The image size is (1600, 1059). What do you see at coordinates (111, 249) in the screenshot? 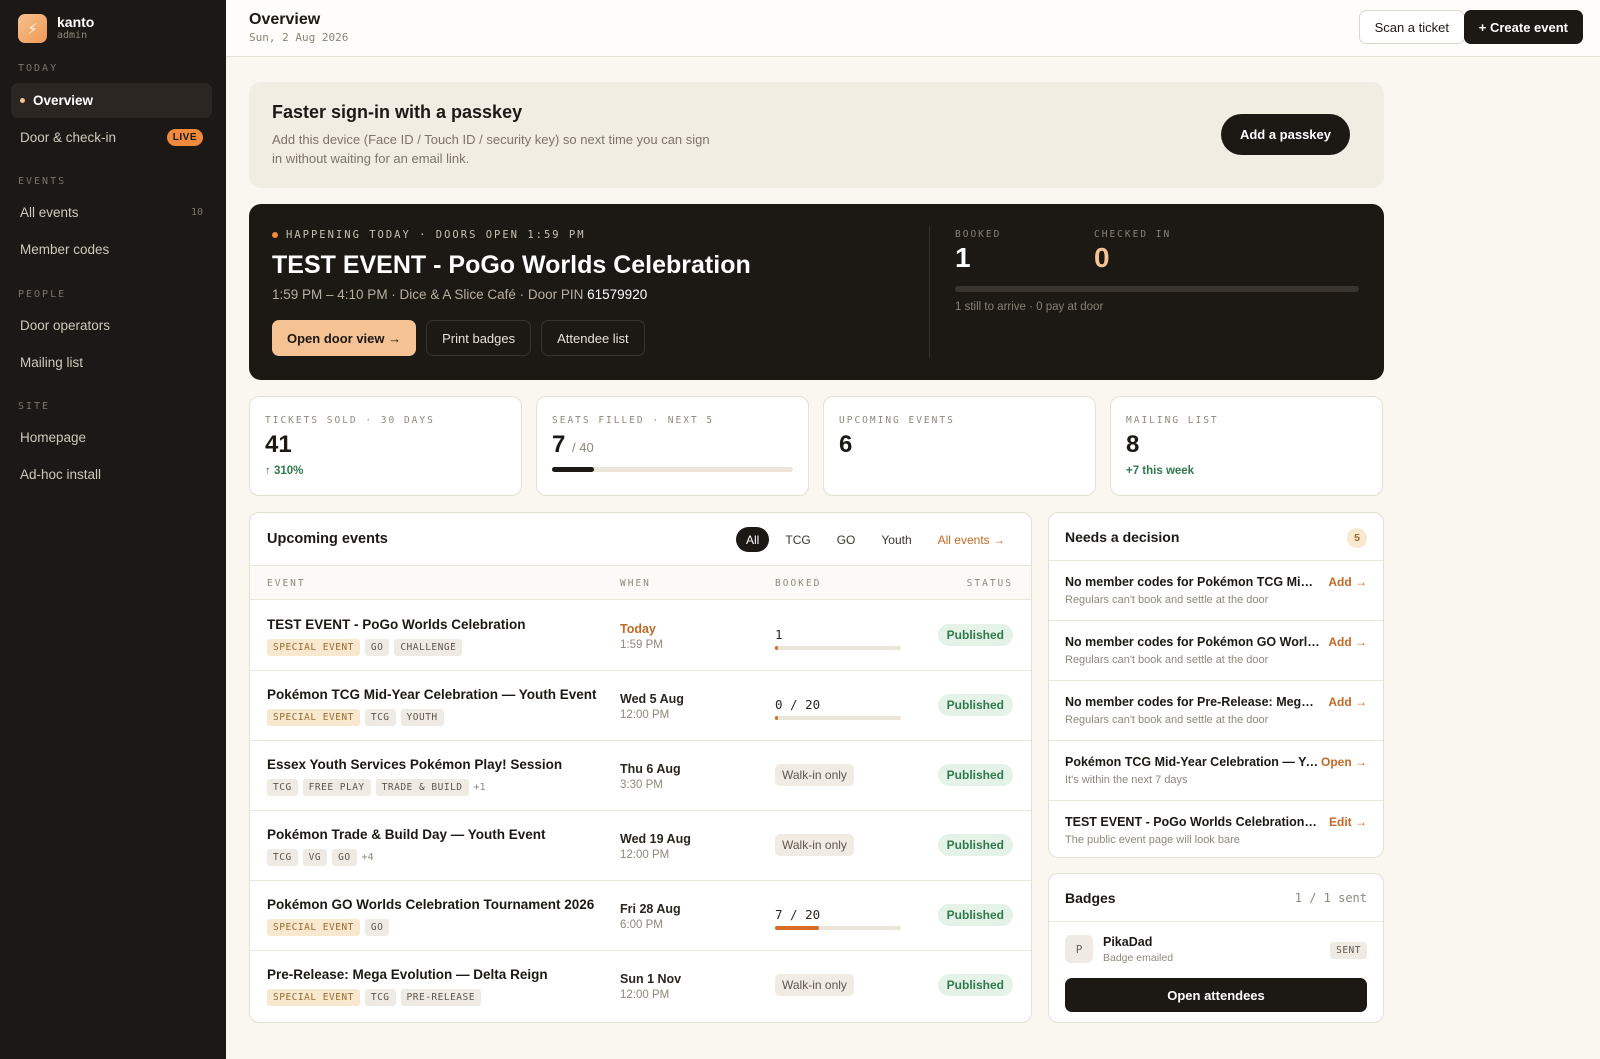
I see `sidebar-item-member-codes: Member codes` at bounding box center [111, 249].